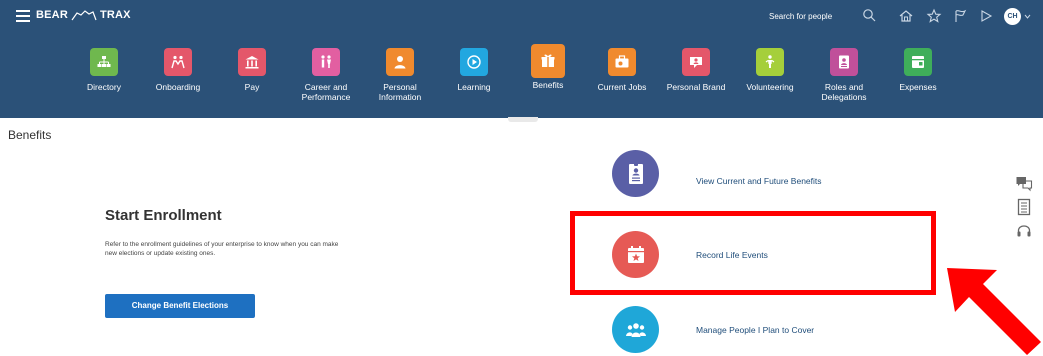  What do you see at coordinates (103, 87) in the screenshot?
I see `nav-label: Directory` at bounding box center [103, 87].